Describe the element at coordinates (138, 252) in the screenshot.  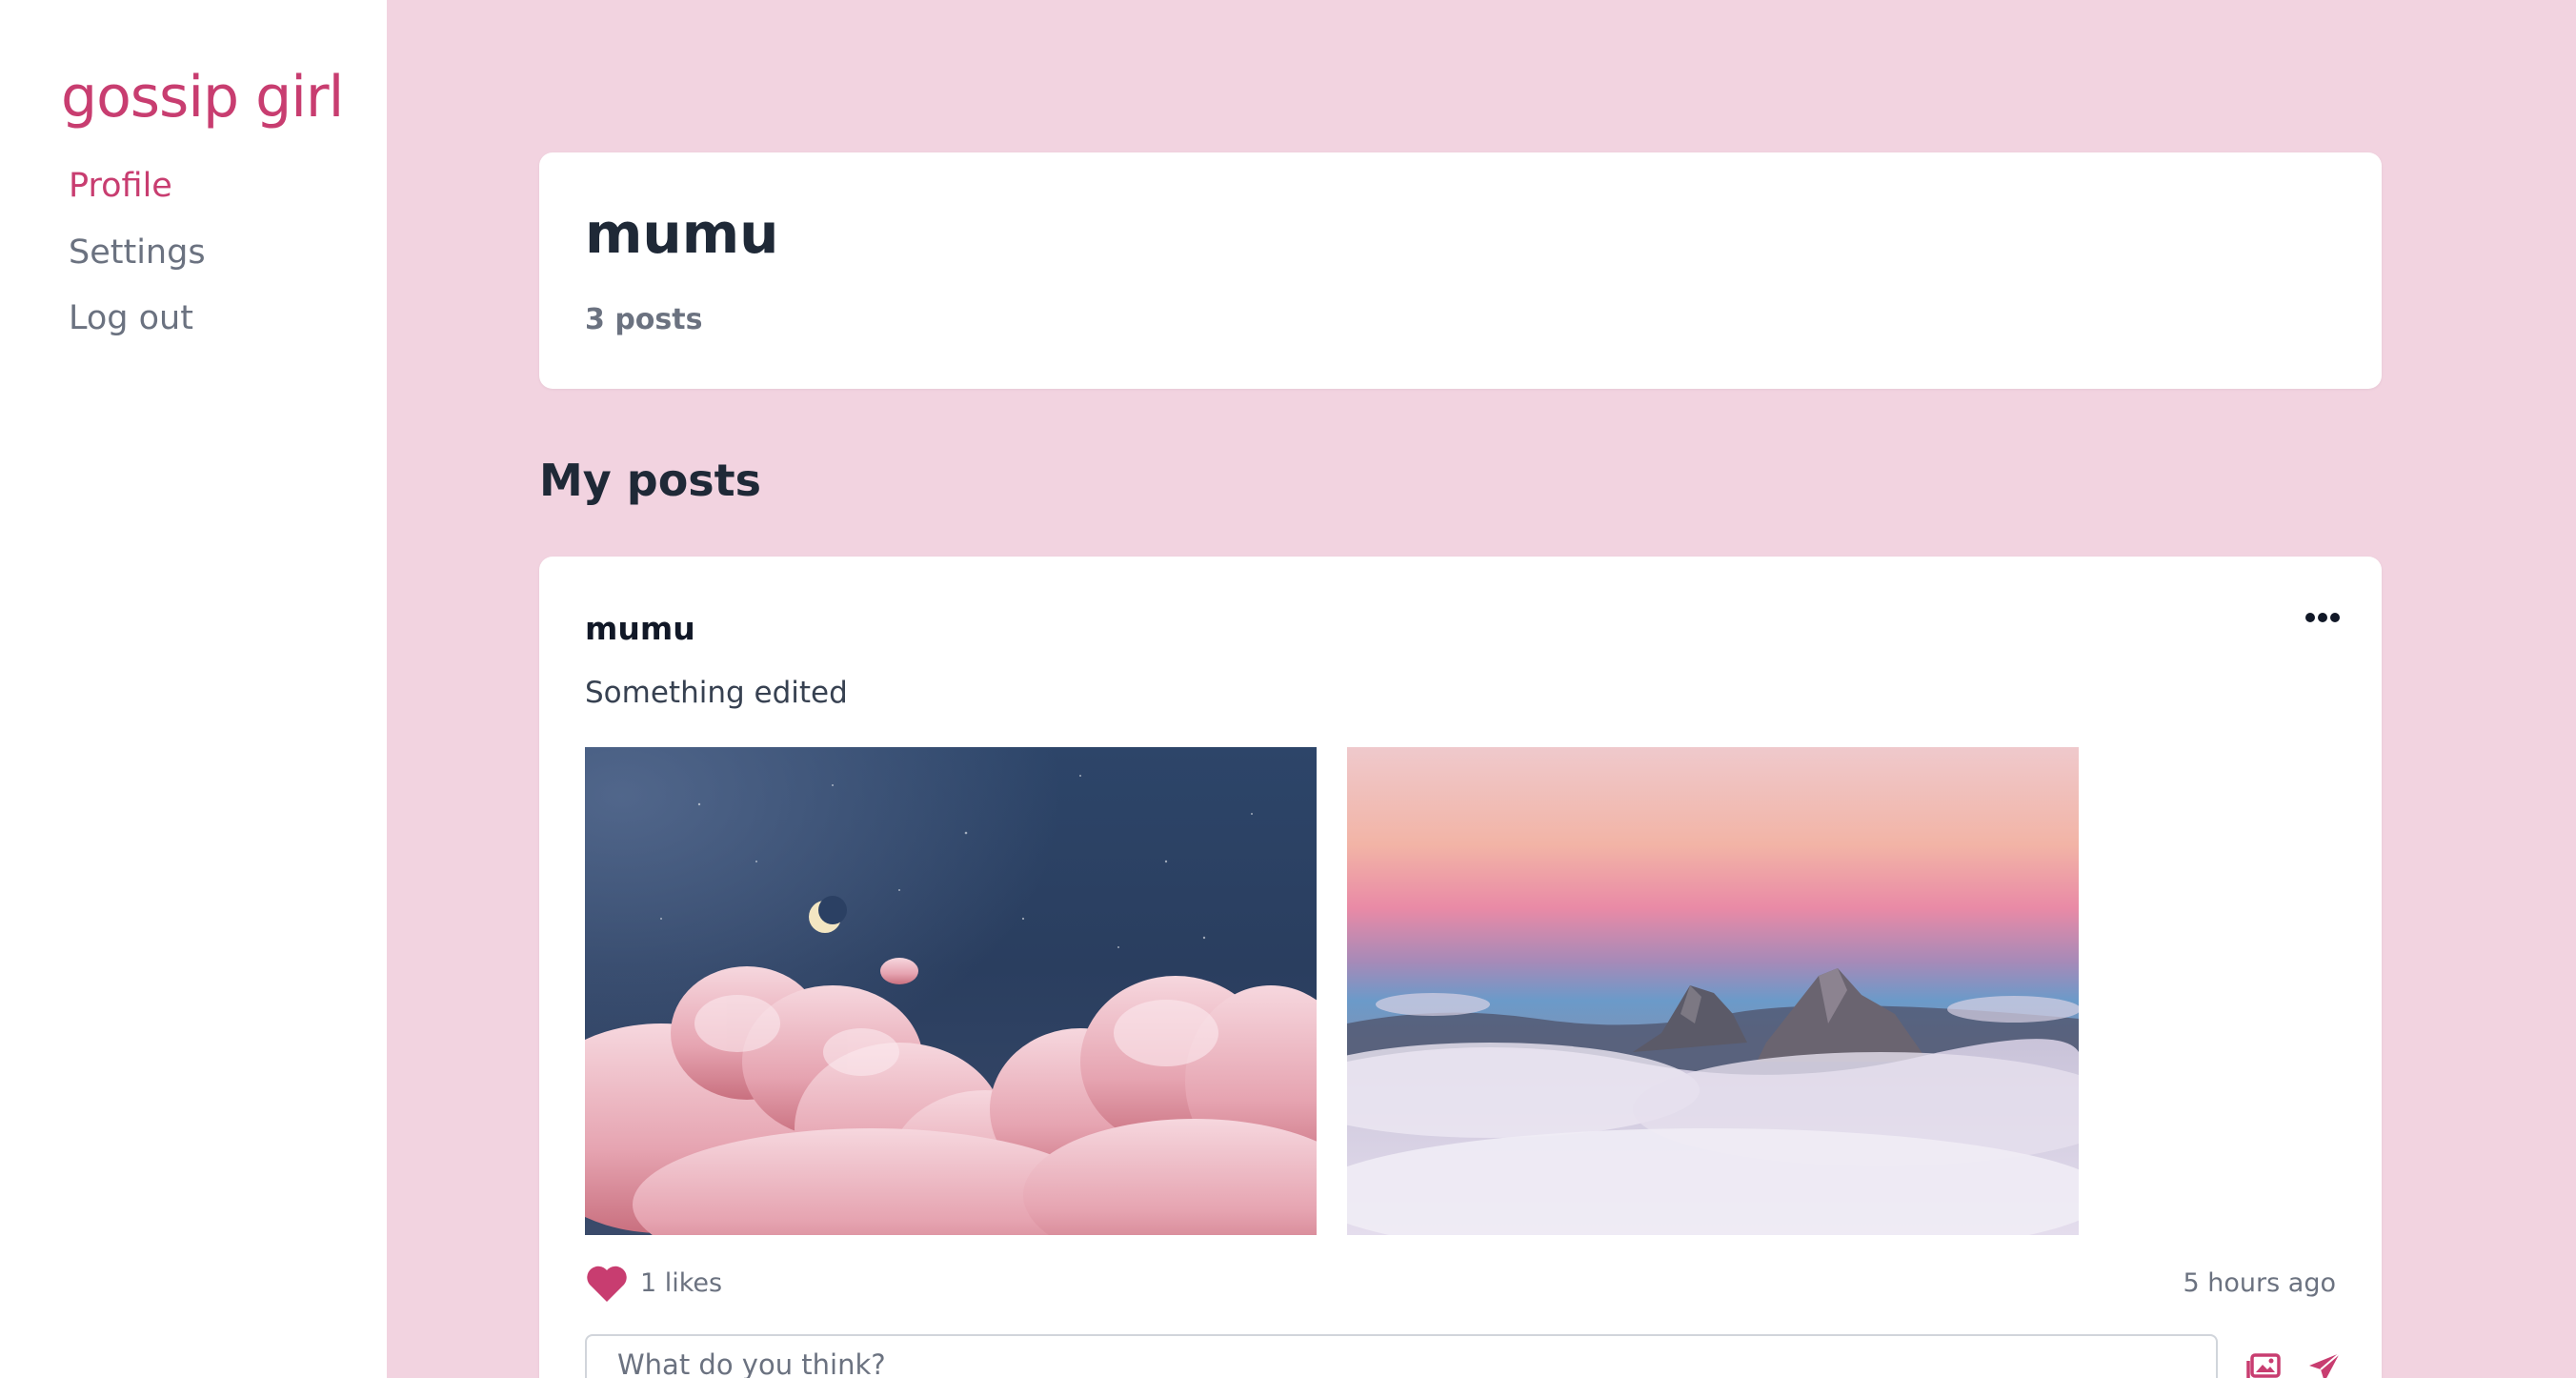
I see `sidebar-item-settings: Settings` at that location.